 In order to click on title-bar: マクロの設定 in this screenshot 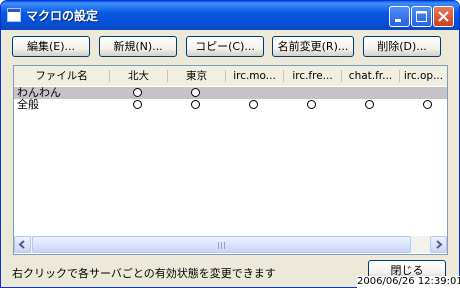, I will do `click(230, 15)`.